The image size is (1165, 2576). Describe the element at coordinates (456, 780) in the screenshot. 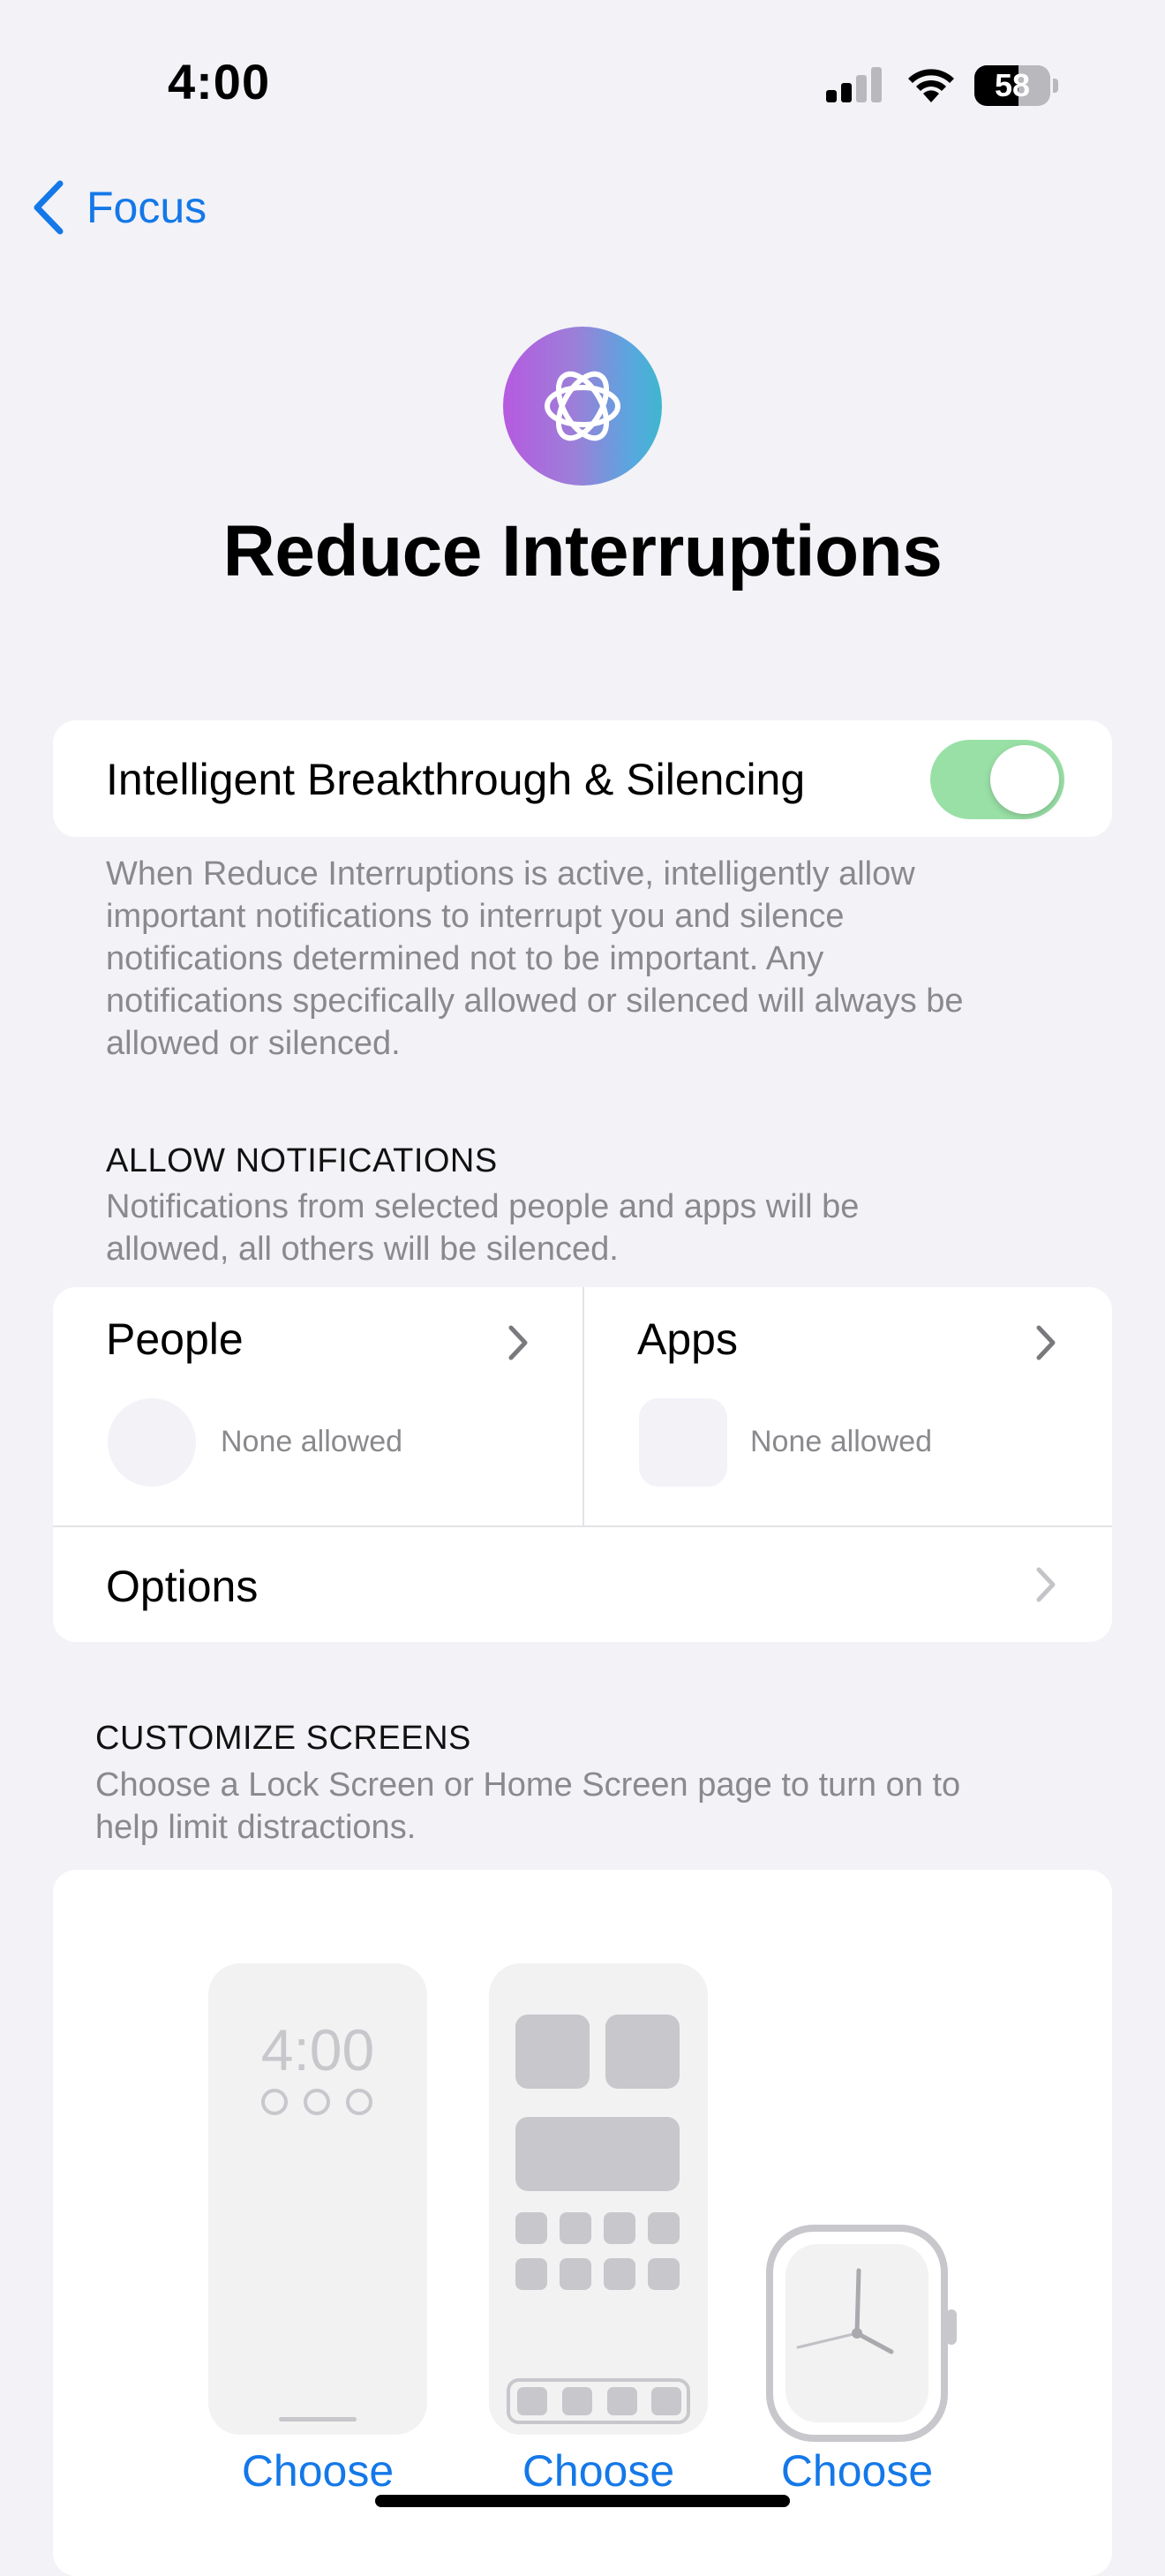

I see `breakthrough-label: Intelligent Breakthrough & Silencing` at that location.